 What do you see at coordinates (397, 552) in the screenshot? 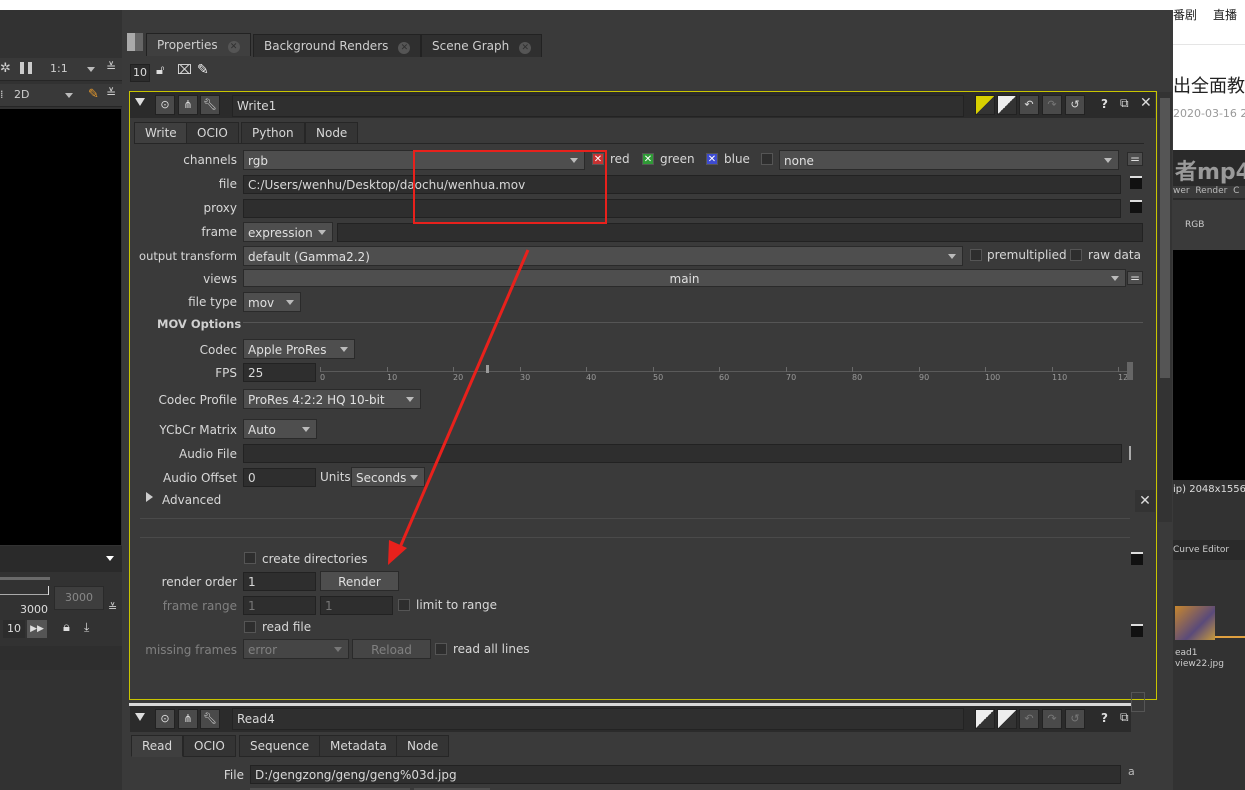
I see `annotation-arrow-head` at bounding box center [397, 552].